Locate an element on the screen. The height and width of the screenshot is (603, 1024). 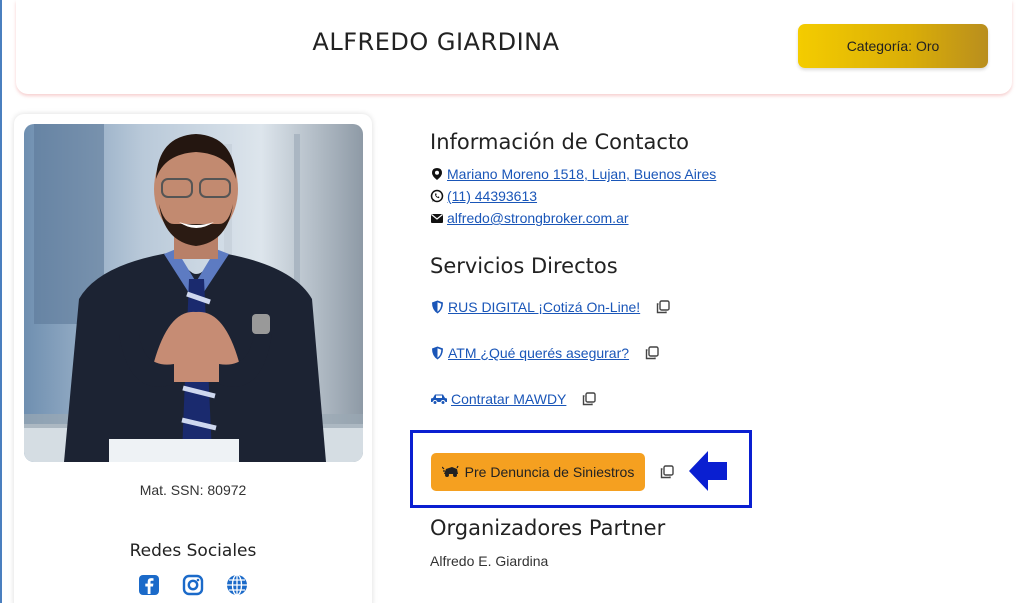
agent-name: ALFREDO GIARDINA is located at coordinates (436, 42).